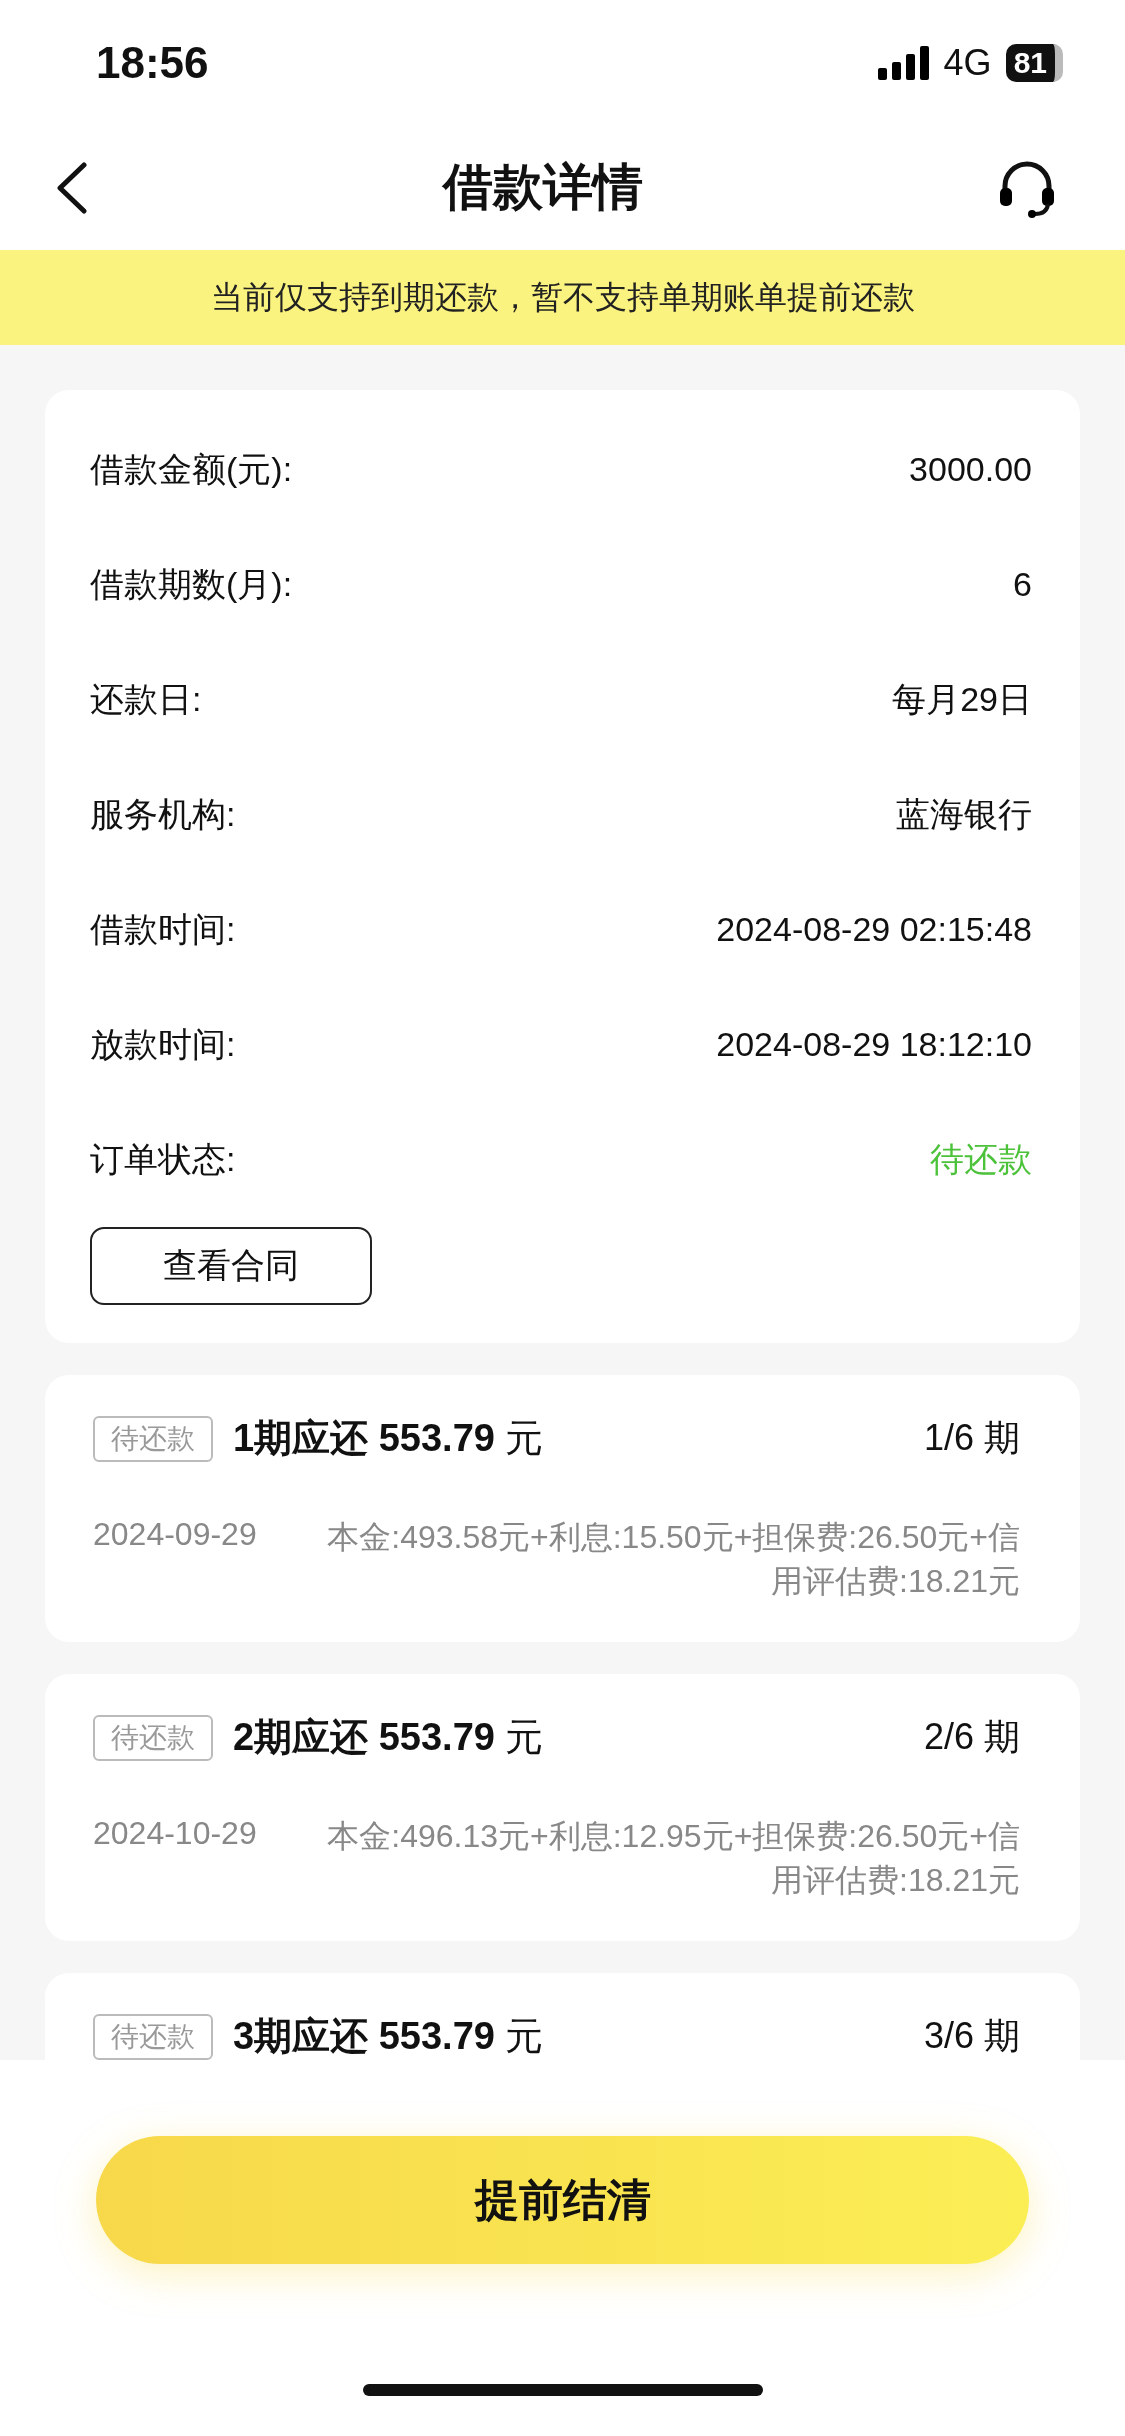 Image resolution: width=1125 pixels, height=2436 pixels. I want to click on installment-title: 1期应还 553.79 元, so click(389, 1438).